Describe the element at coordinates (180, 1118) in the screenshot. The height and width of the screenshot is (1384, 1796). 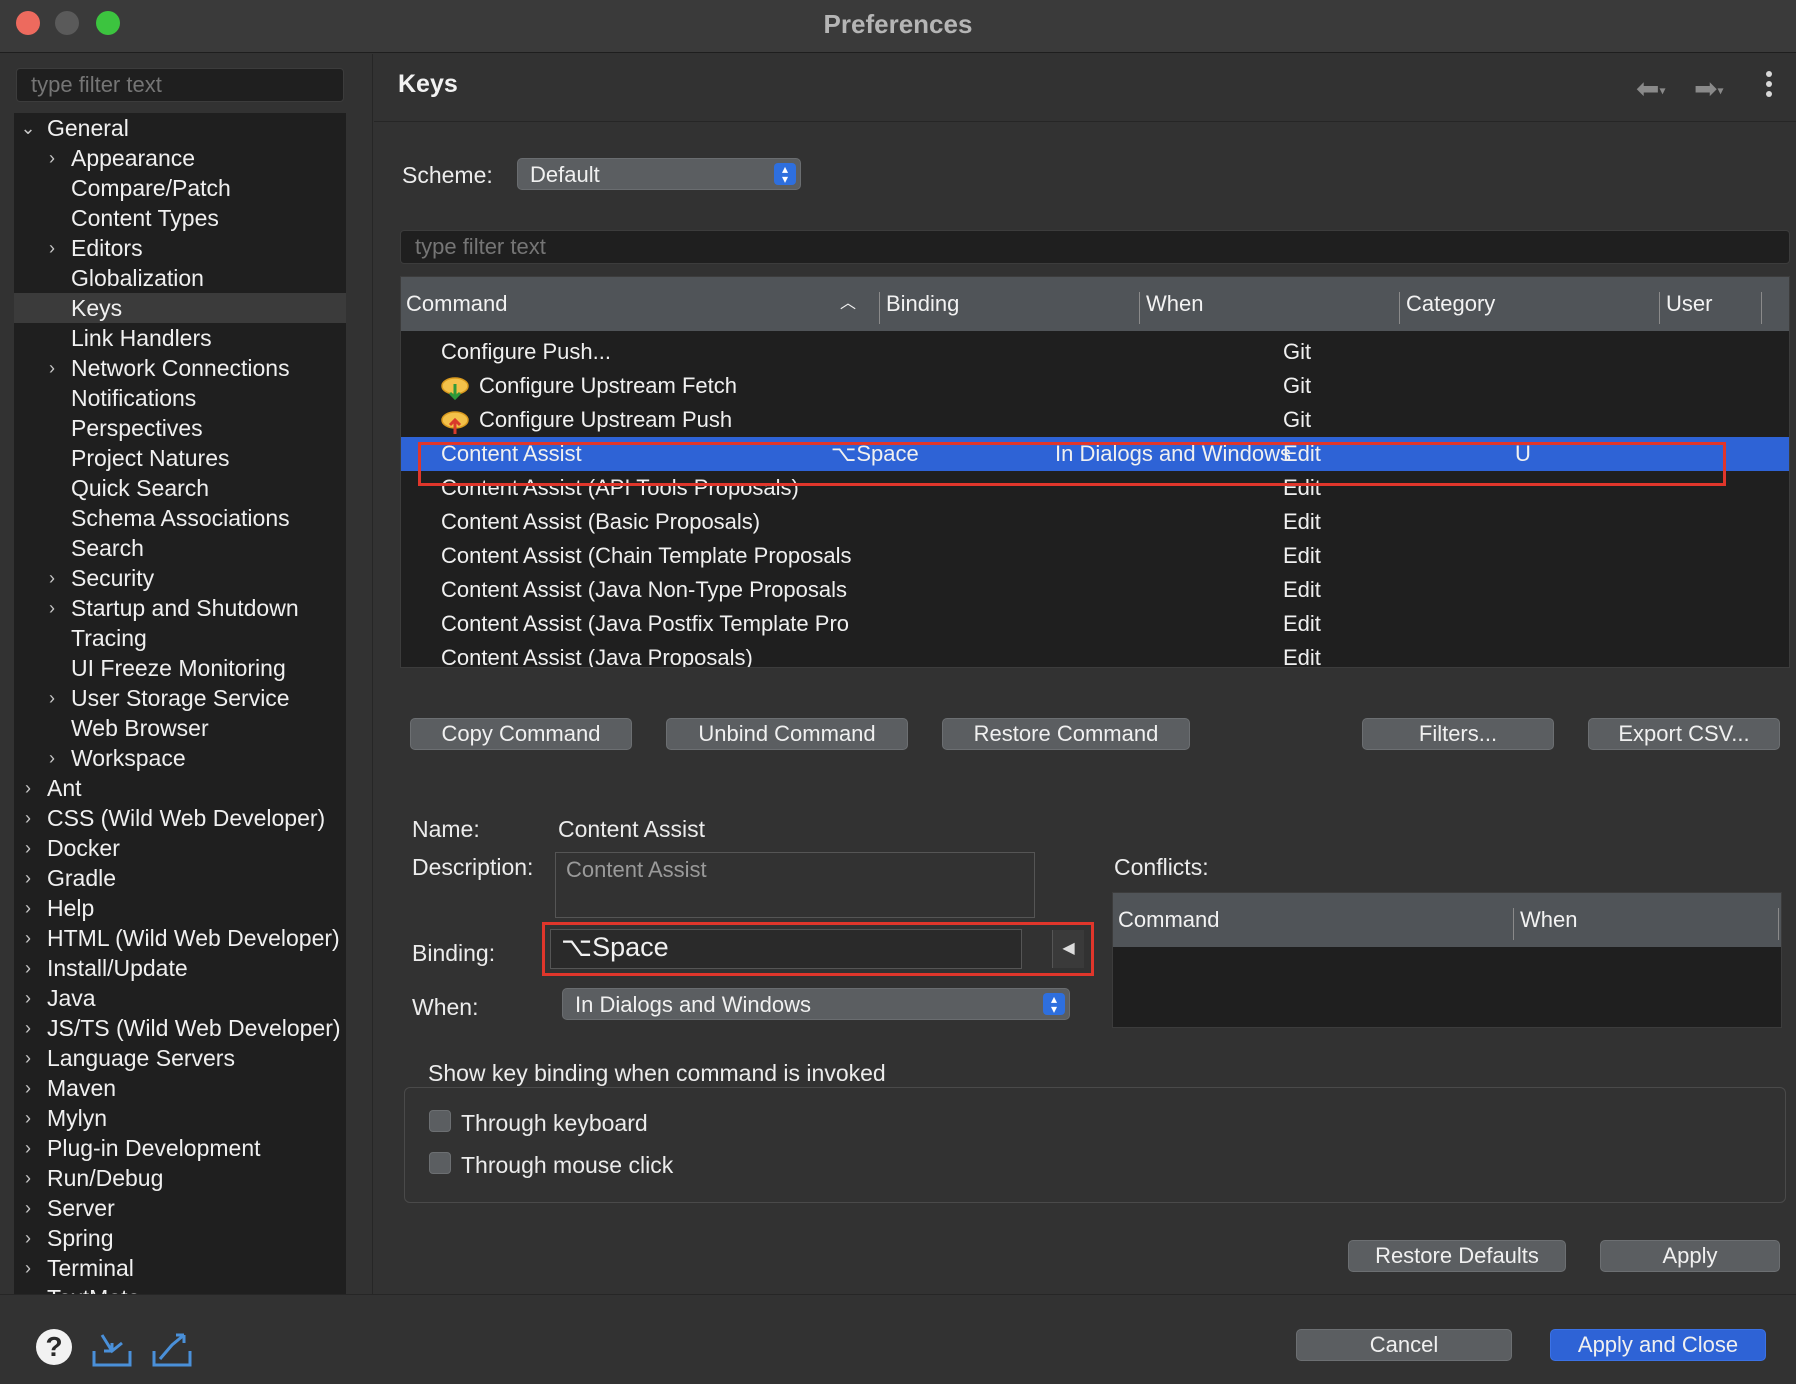
I see `sidebar-item: › Mylyn` at that location.